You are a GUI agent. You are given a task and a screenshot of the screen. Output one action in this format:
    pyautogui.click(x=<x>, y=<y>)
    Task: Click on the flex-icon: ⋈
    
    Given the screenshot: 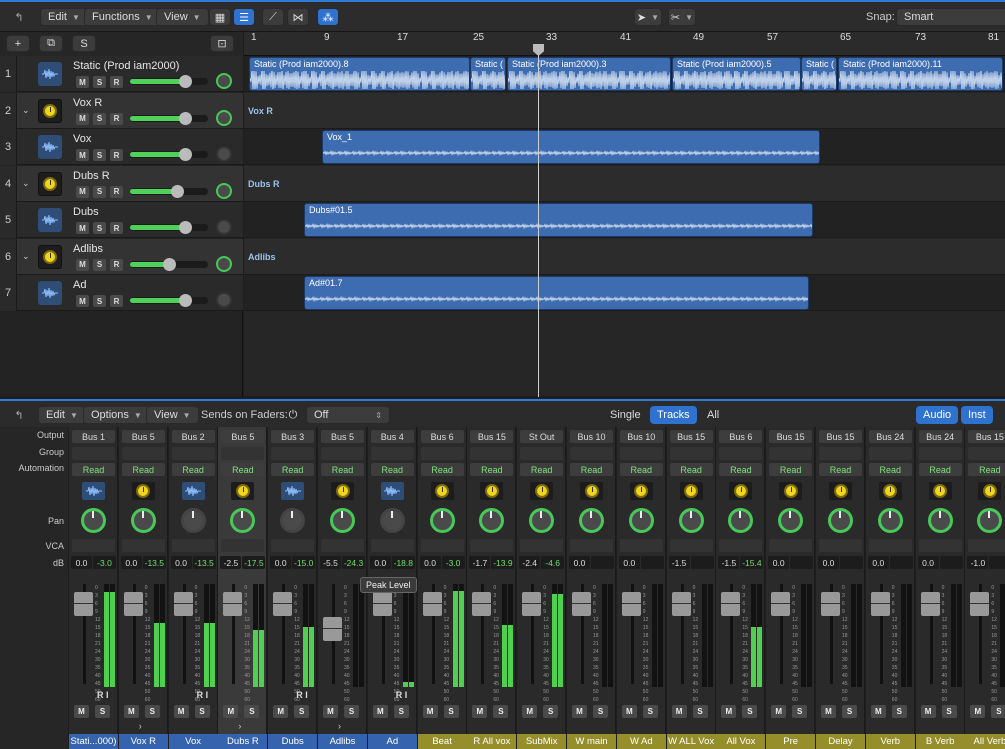 What is the action you would take?
    pyautogui.click(x=298, y=17)
    